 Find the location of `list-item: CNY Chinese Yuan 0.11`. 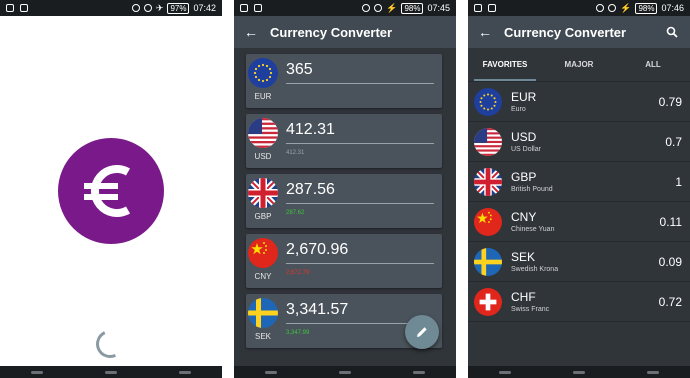

list-item: CNY Chinese Yuan 0.11 is located at coordinates (579, 222).